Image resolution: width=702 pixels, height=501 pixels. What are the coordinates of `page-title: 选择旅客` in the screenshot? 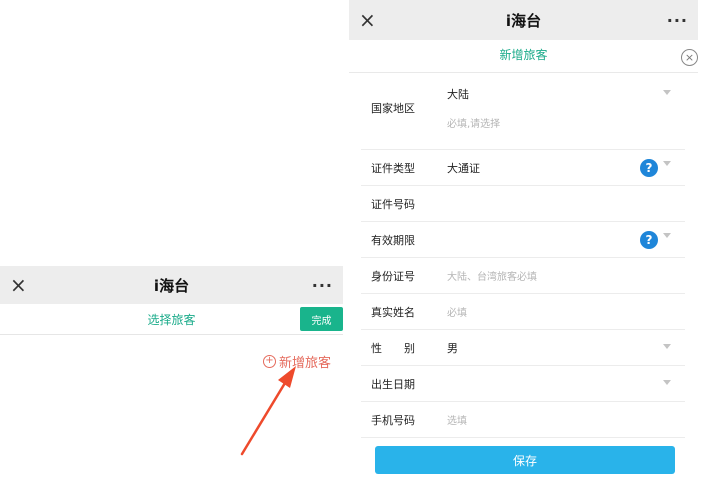 It's located at (171, 320).